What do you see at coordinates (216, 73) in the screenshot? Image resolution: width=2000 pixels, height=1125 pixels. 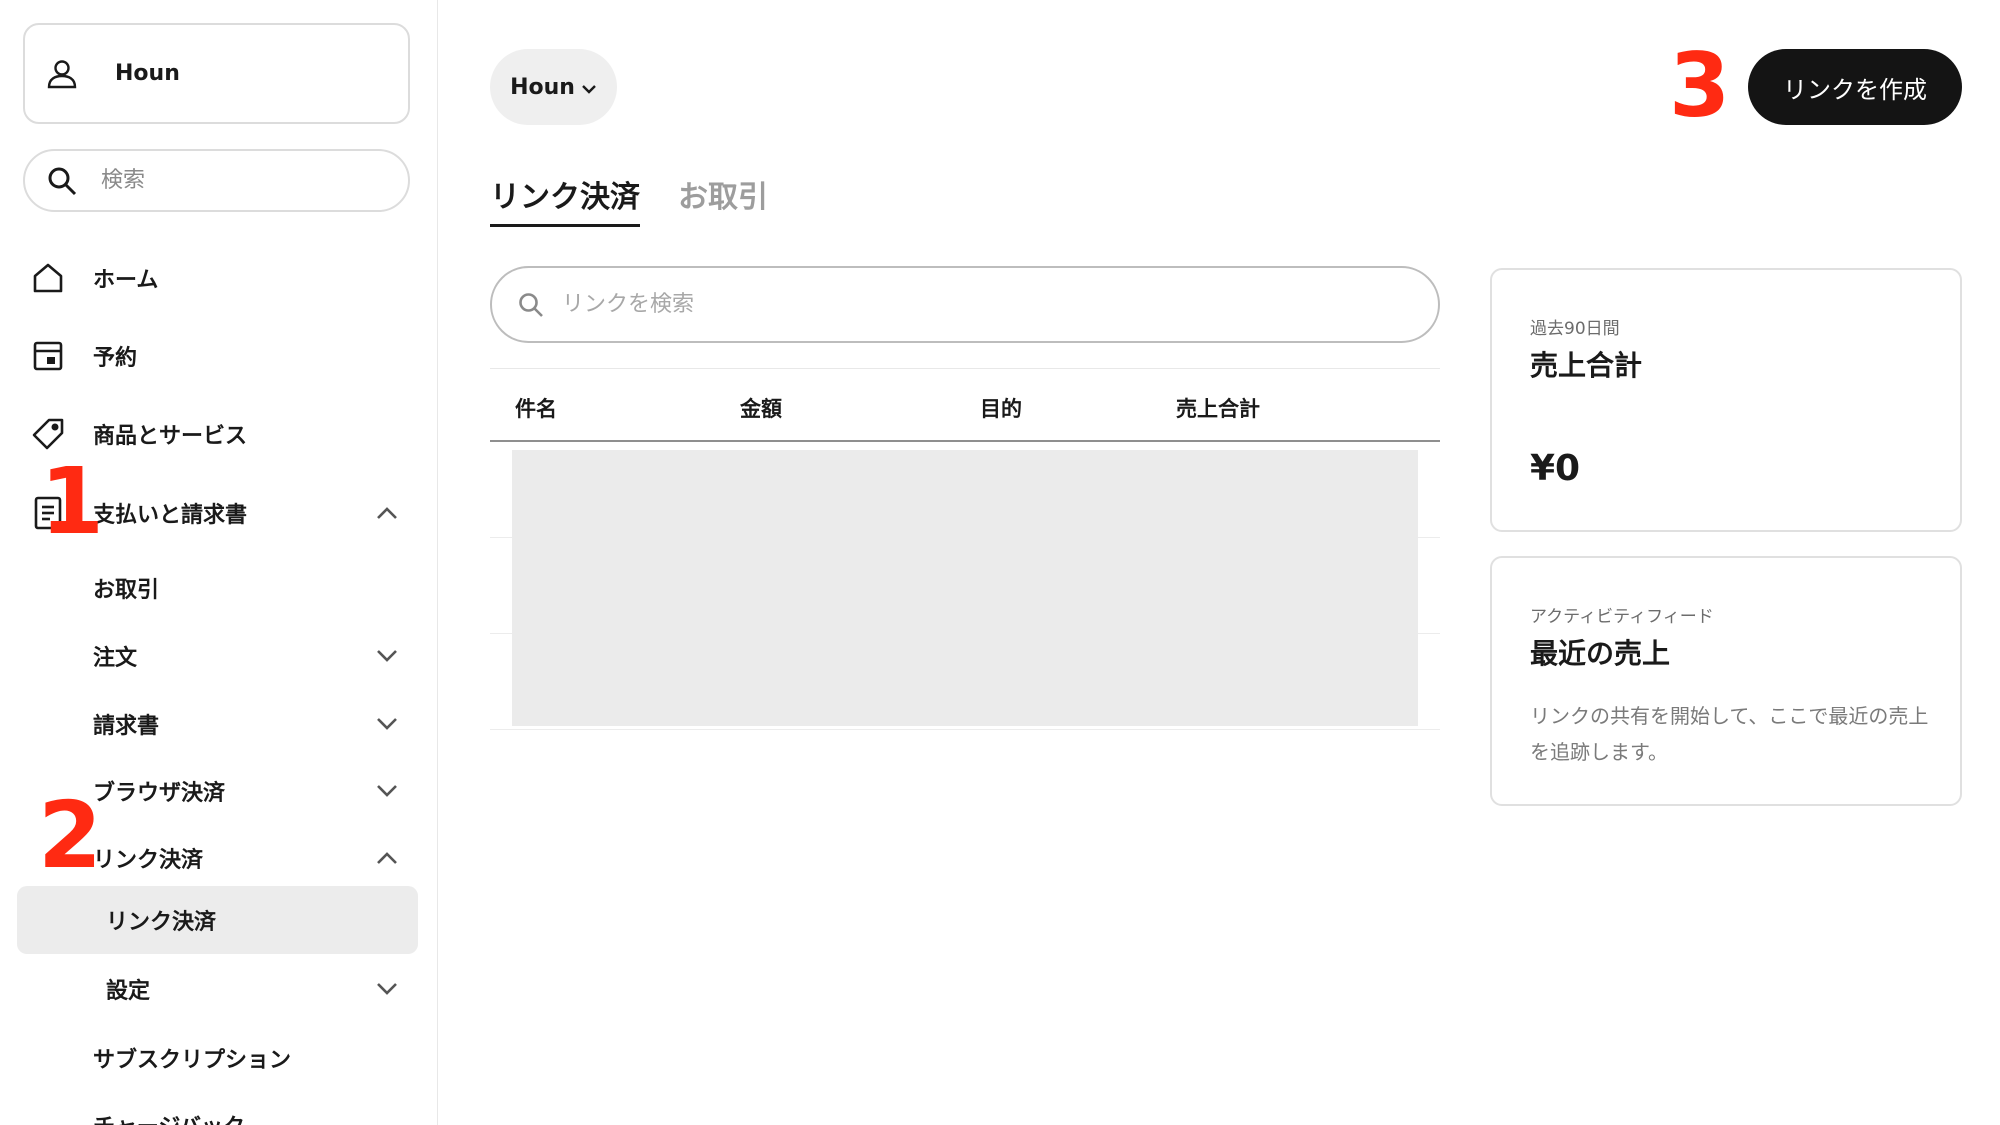 I see `account-switcher: Houn` at bounding box center [216, 73].